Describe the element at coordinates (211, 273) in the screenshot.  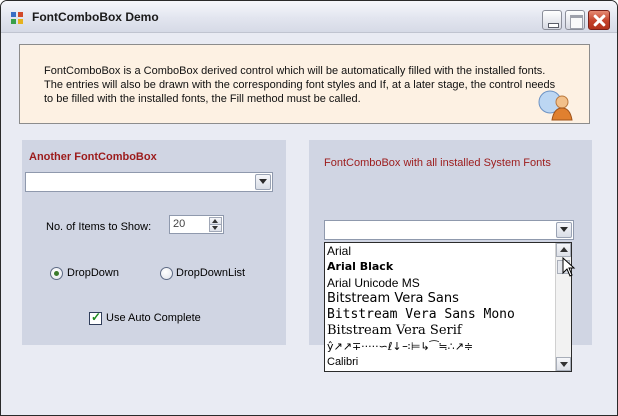
I see `radio-dropdownlist-label: DropDownList` at that location.